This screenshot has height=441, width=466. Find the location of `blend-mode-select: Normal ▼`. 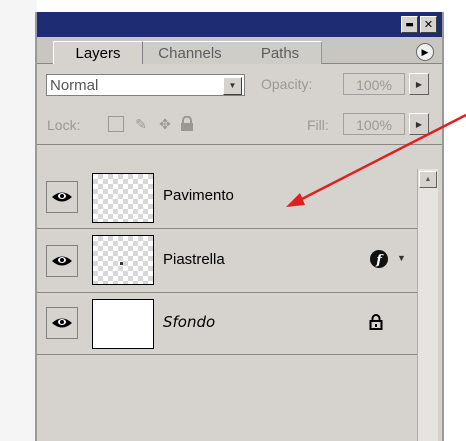

blend-mode-select: Normal ▼ is located at coordinates (145, 85).